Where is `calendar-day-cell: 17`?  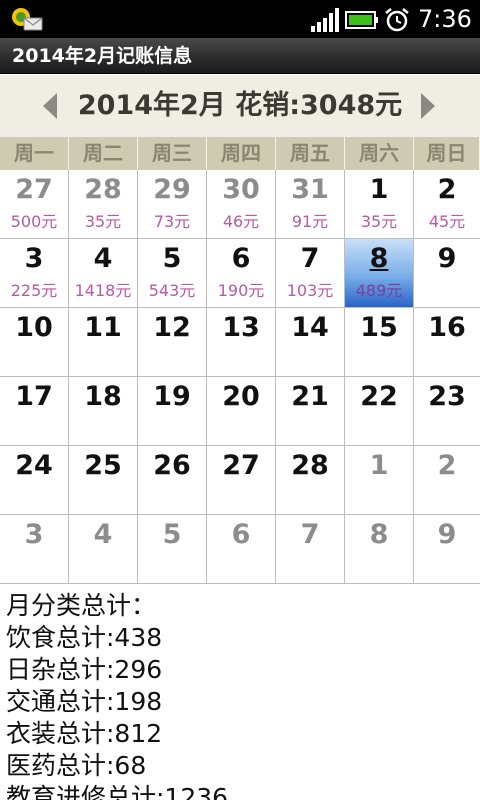
calendar-day-cell: 17 is located at coordinates (34, 411).